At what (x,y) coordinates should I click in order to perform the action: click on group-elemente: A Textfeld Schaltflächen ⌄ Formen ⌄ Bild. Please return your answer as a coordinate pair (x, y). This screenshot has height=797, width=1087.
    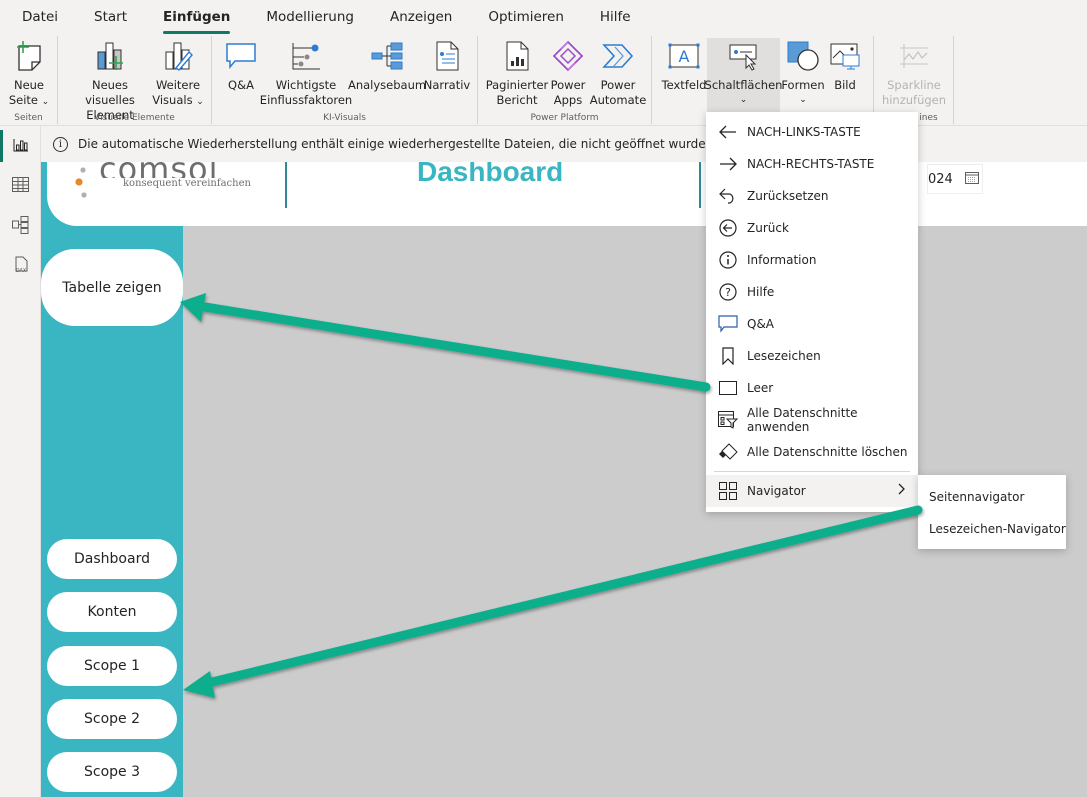
    Looking at the image, I should click on (763, 80).